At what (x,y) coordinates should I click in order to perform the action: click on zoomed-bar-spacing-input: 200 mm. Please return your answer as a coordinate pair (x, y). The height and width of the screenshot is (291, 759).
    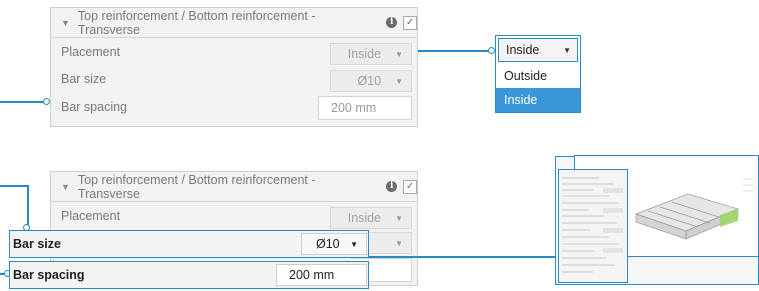
    Looking at the image, I should click on (321, 275).